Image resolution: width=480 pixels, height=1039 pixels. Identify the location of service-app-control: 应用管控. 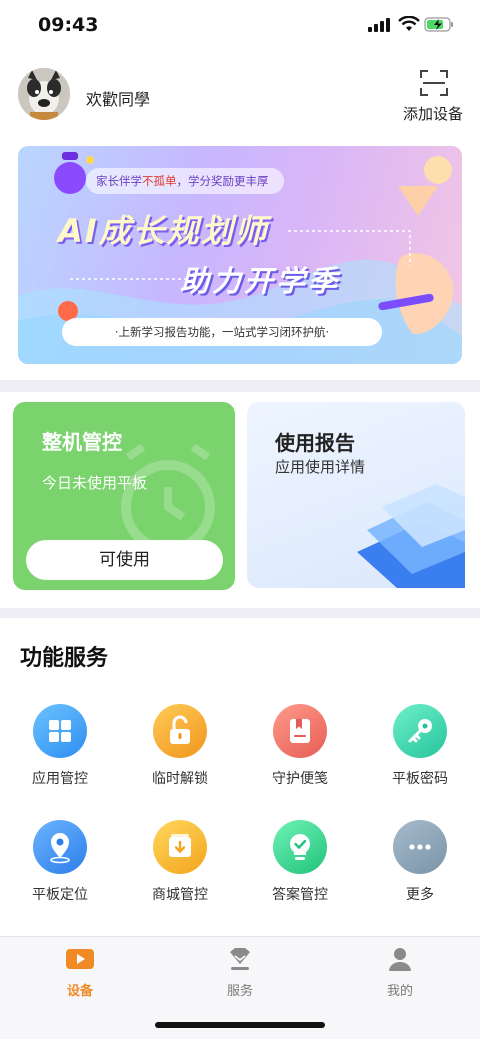
(60, 746).